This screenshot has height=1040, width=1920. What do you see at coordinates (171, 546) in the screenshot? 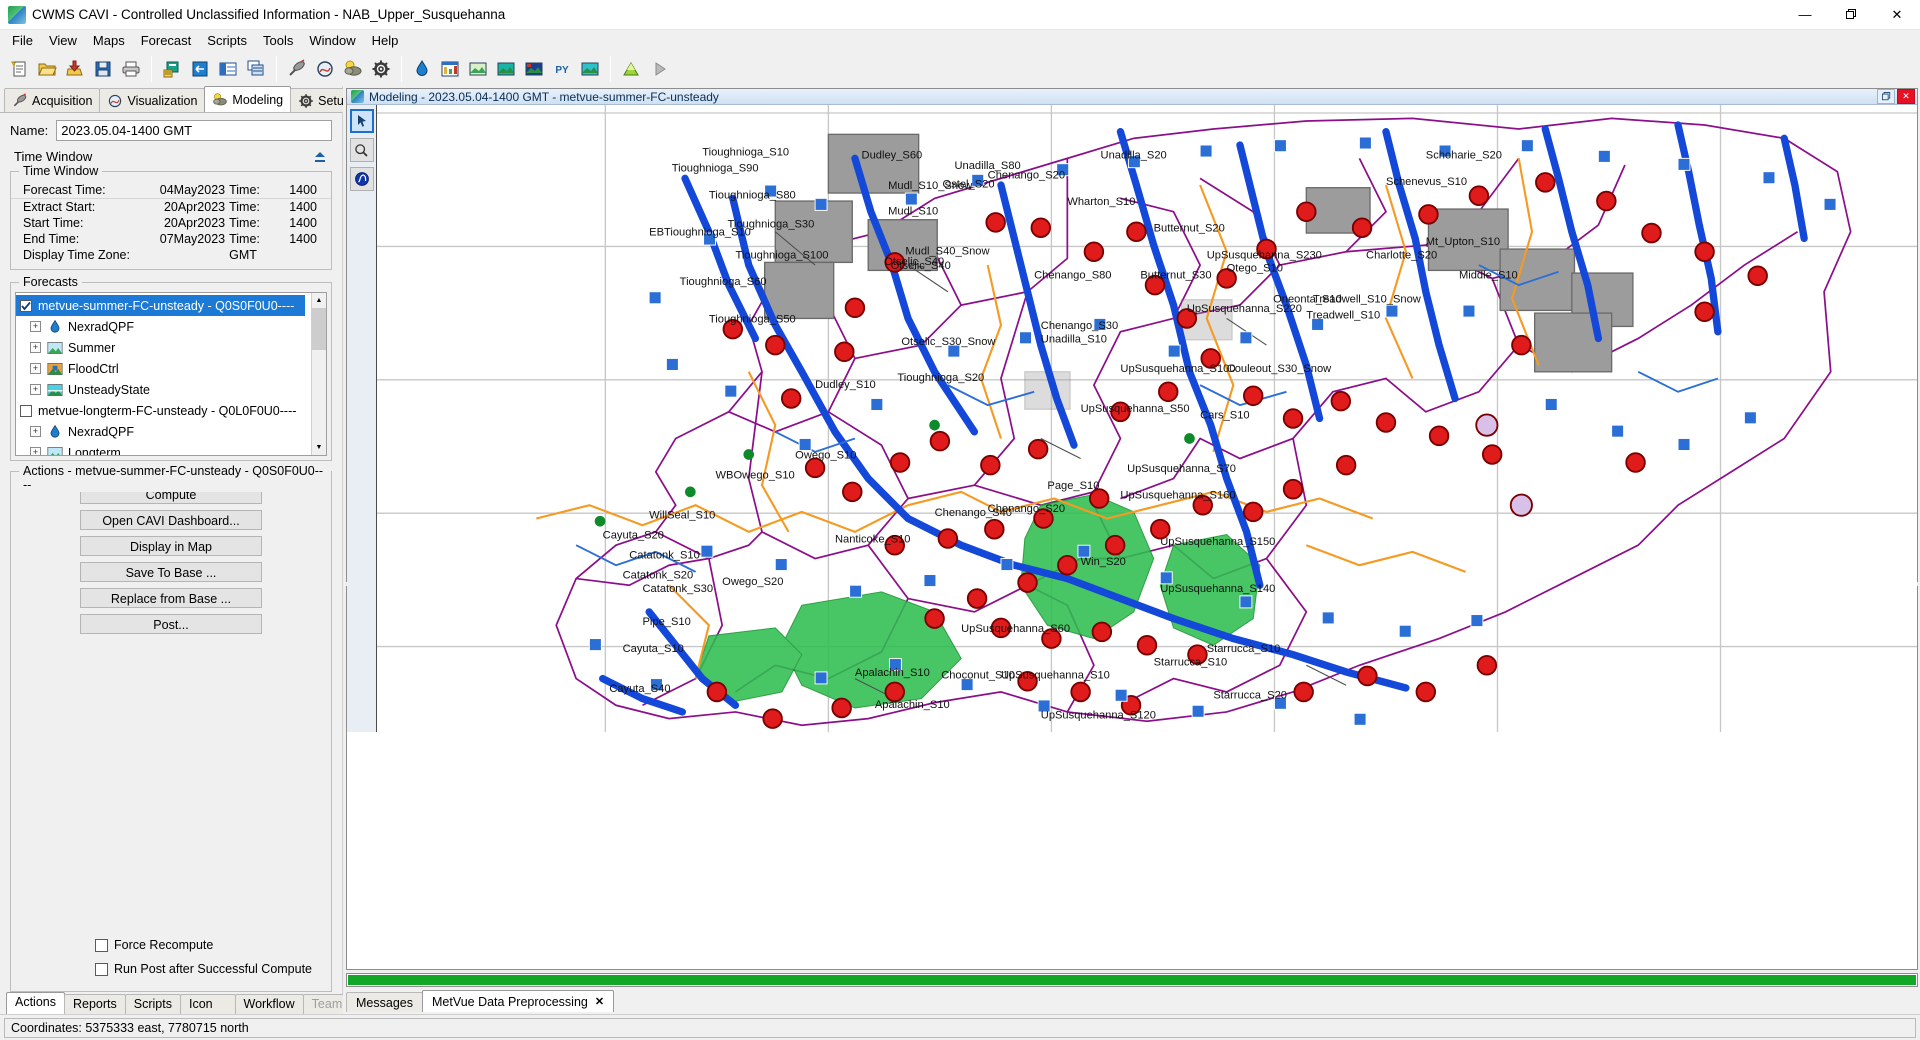
I see `display-in-map-button: Display in Map` at bounding box center [171, 546].